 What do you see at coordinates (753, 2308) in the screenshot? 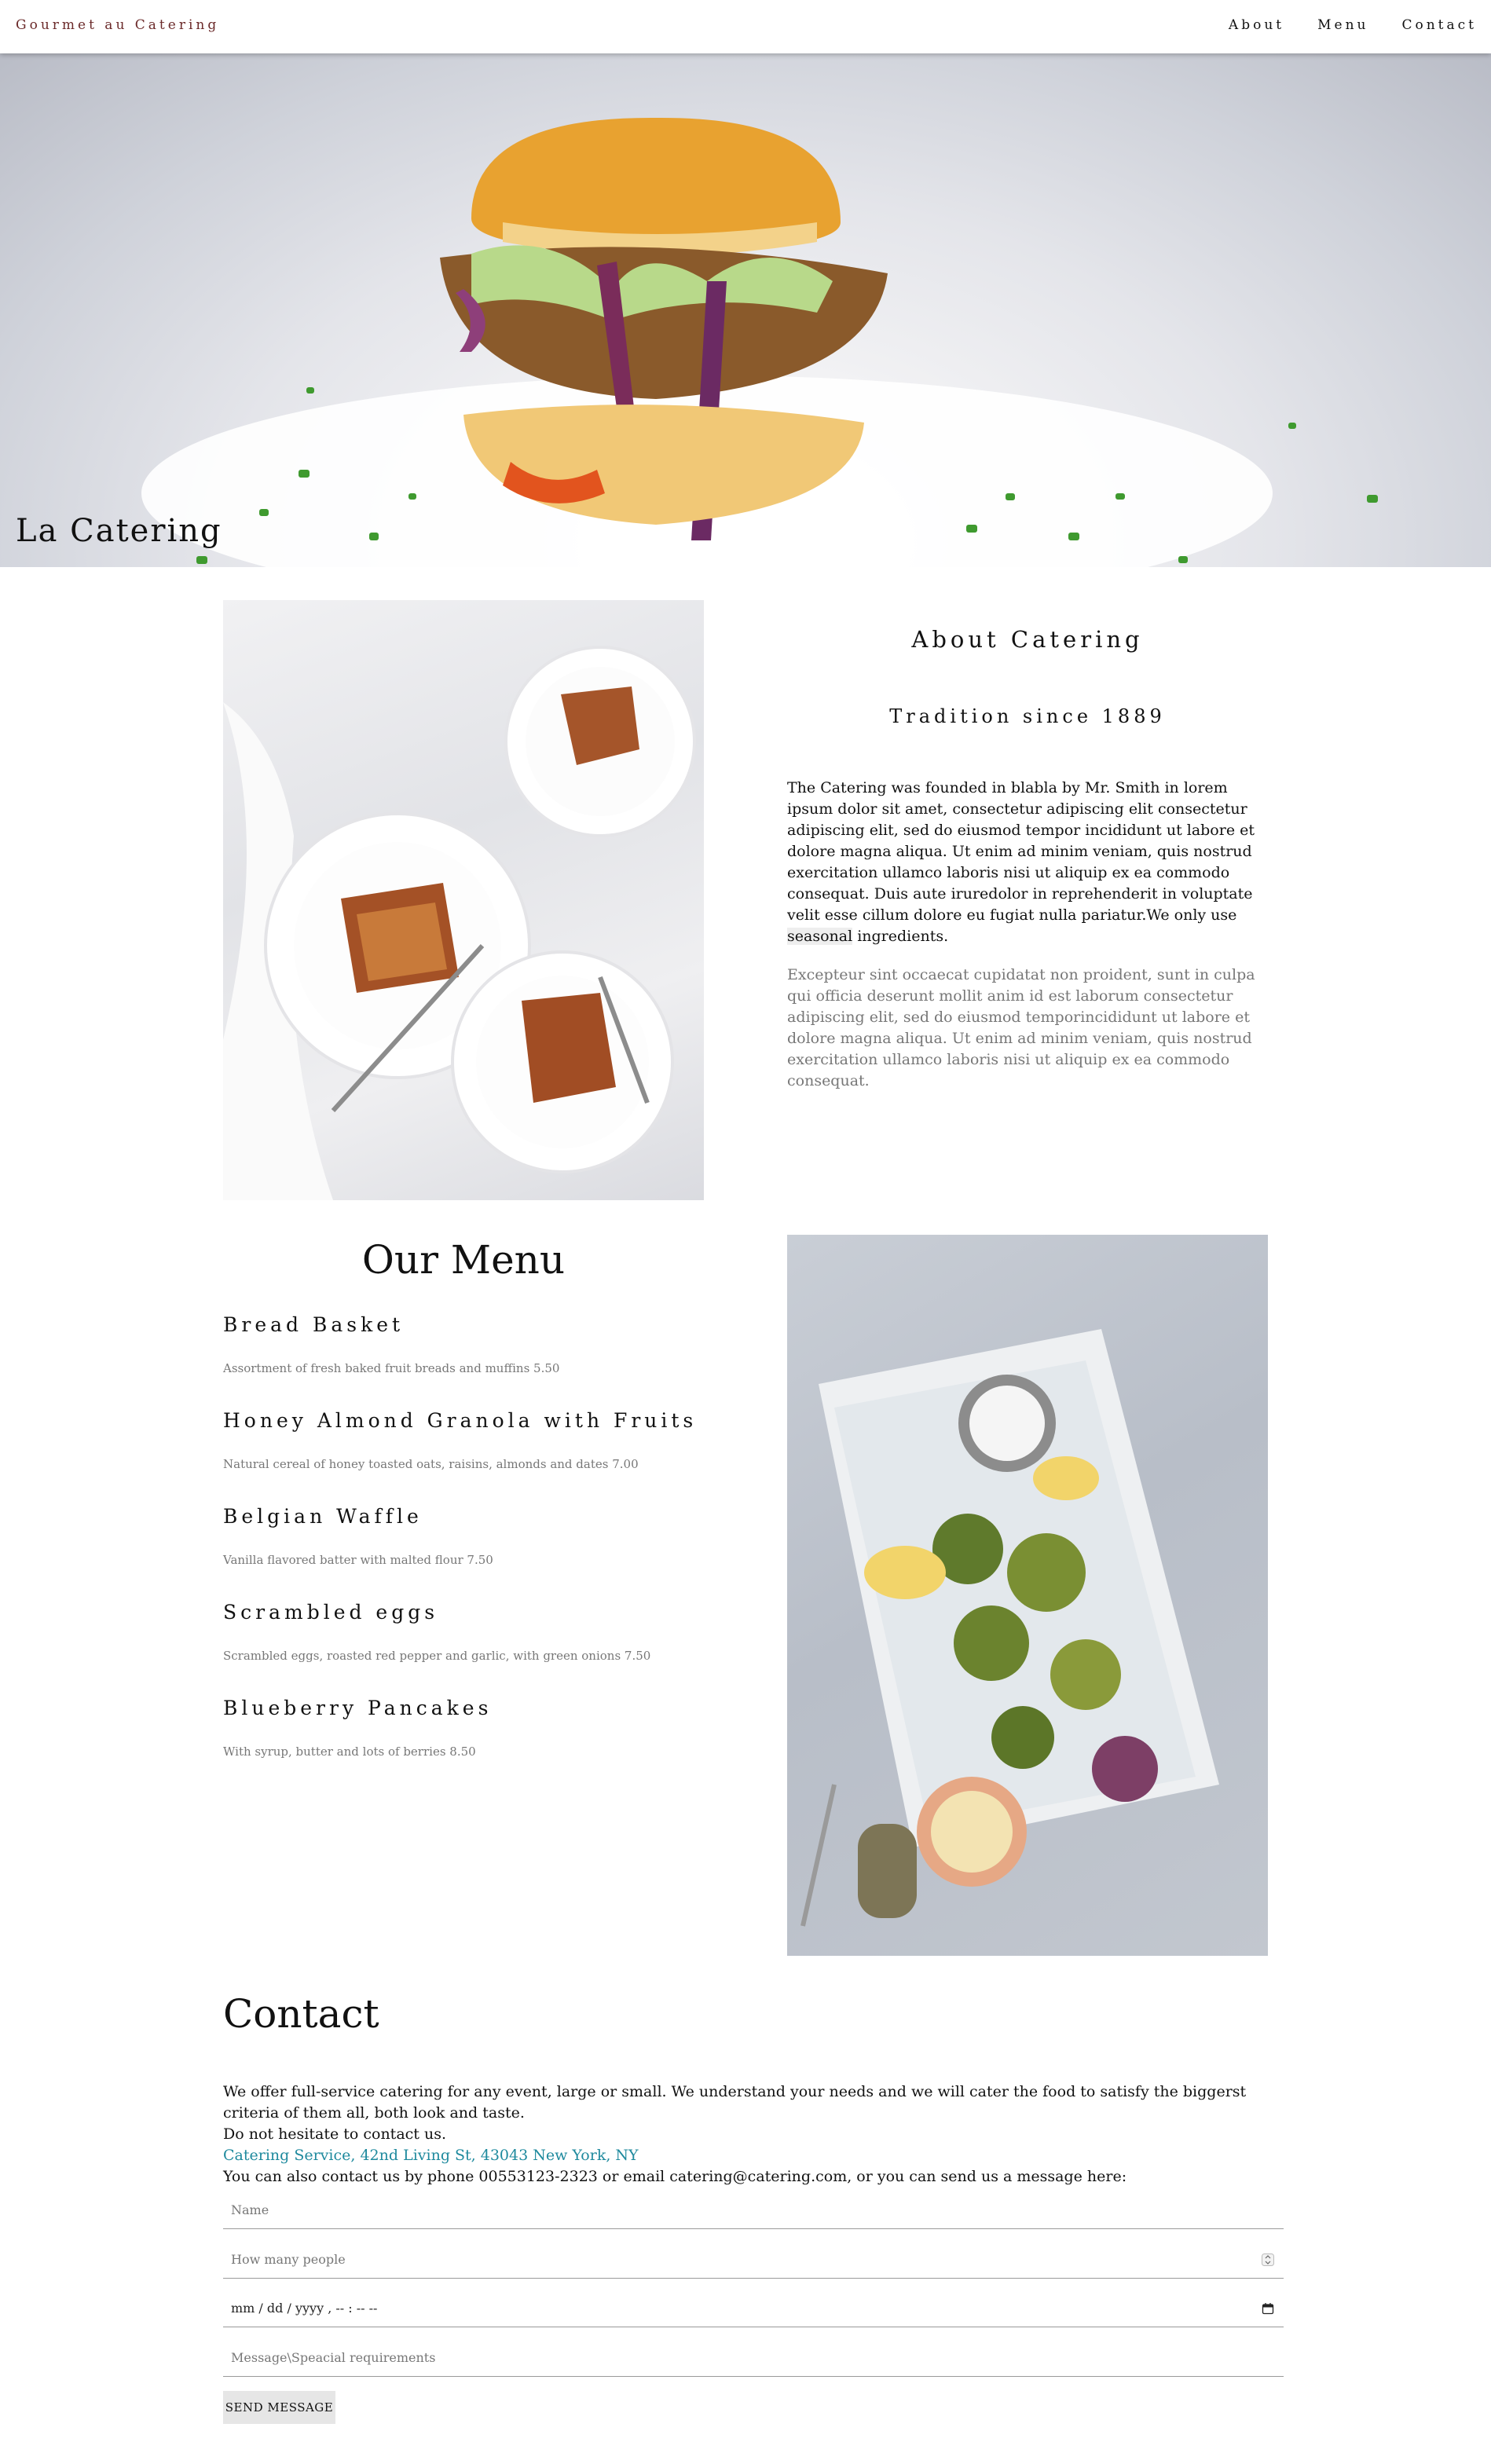
I see `date-time-input: mm / dd / yyyy , -- : -- --` at bounding box center [753, 2308].